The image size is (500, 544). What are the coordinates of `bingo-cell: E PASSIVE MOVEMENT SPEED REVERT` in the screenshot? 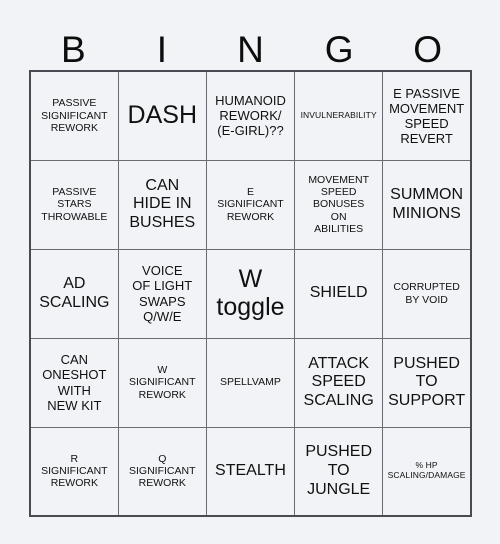 It's located at (427, 115).